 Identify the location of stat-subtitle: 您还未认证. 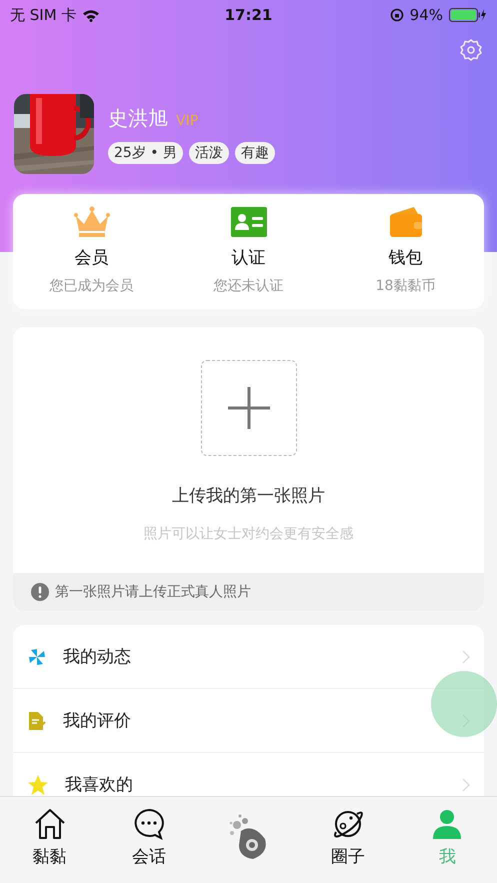
(249, 286).